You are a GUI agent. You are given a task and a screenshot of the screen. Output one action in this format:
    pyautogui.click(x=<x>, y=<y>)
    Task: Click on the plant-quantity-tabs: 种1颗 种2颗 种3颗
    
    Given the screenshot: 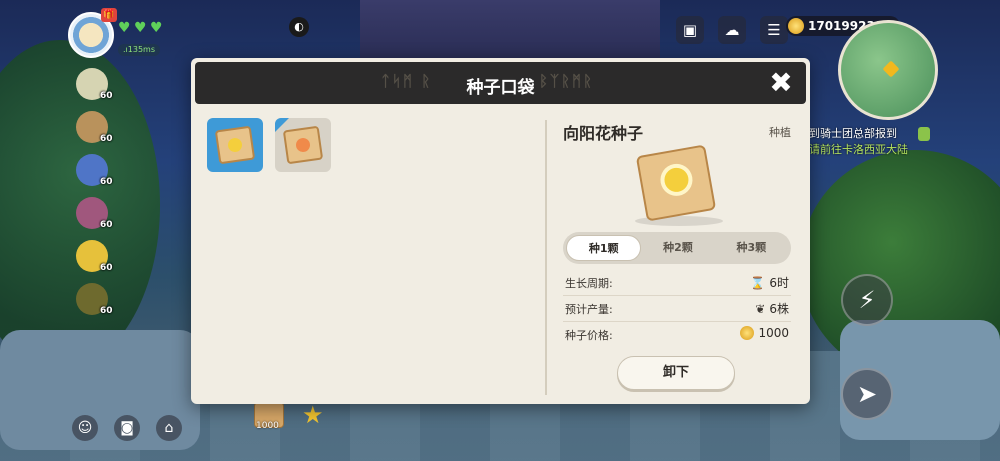 What is the action you would take?
    pyautogui.click(x=677, y=248)
    